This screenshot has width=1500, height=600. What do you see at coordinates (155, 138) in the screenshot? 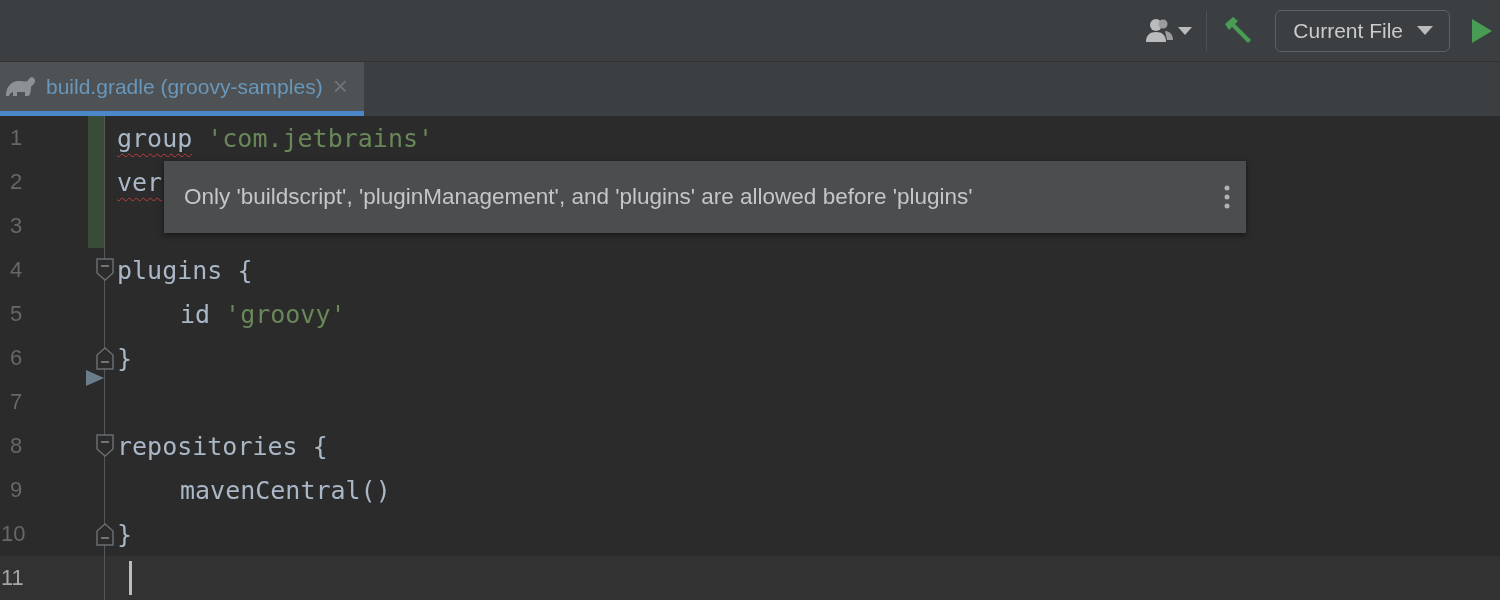
I see `code-token: group` at bounding box center [155, 138].